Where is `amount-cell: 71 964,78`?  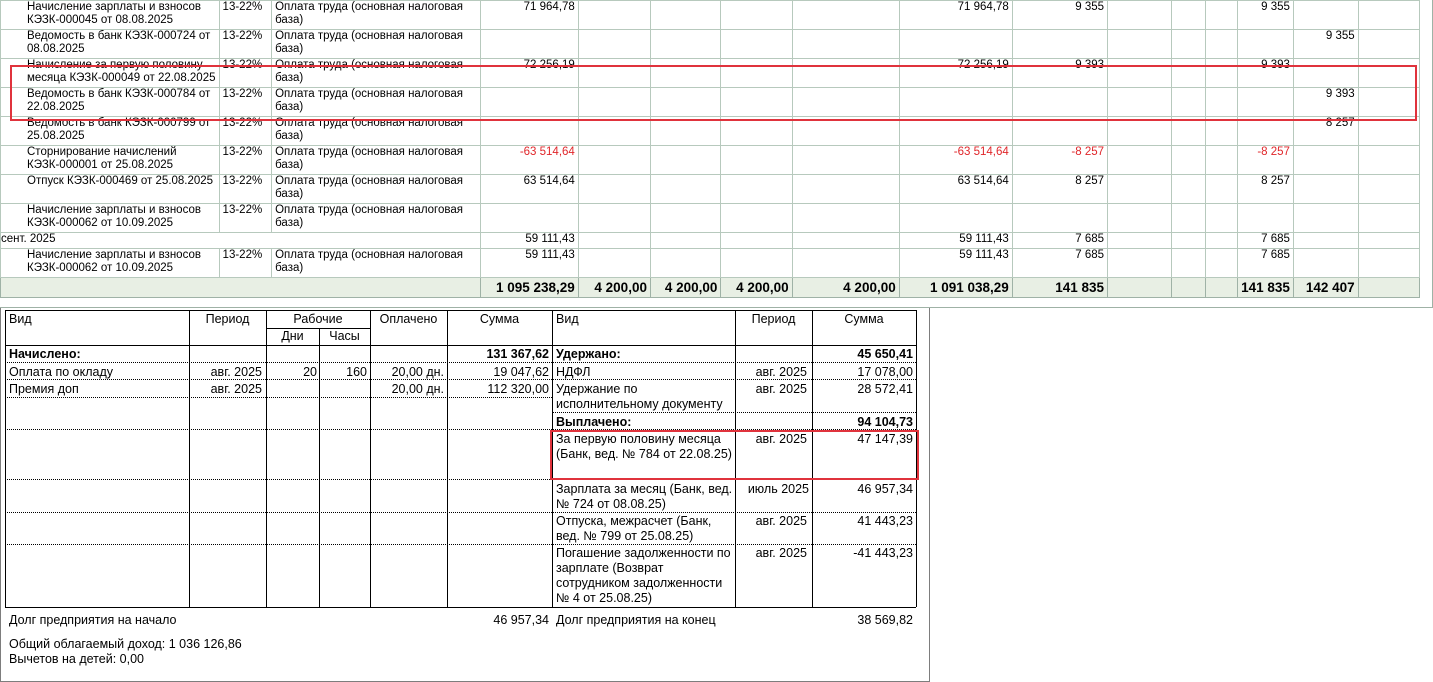
amount-cell: 71 964,78 is located at coordinates (529, 15).